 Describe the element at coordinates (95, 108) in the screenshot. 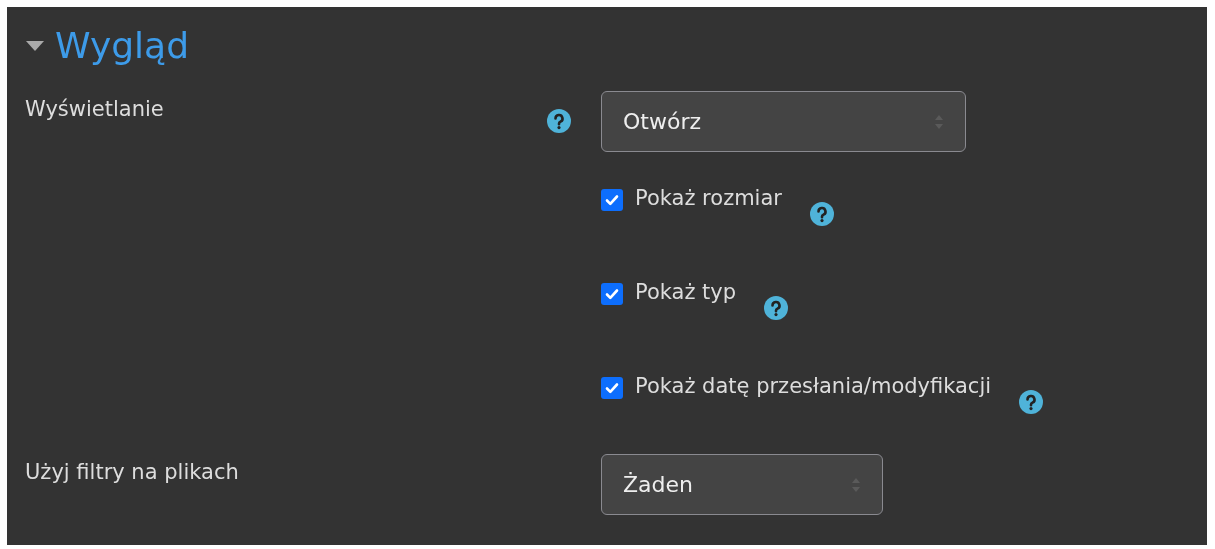

I see `field-label: Wyświetlanie` at that location.